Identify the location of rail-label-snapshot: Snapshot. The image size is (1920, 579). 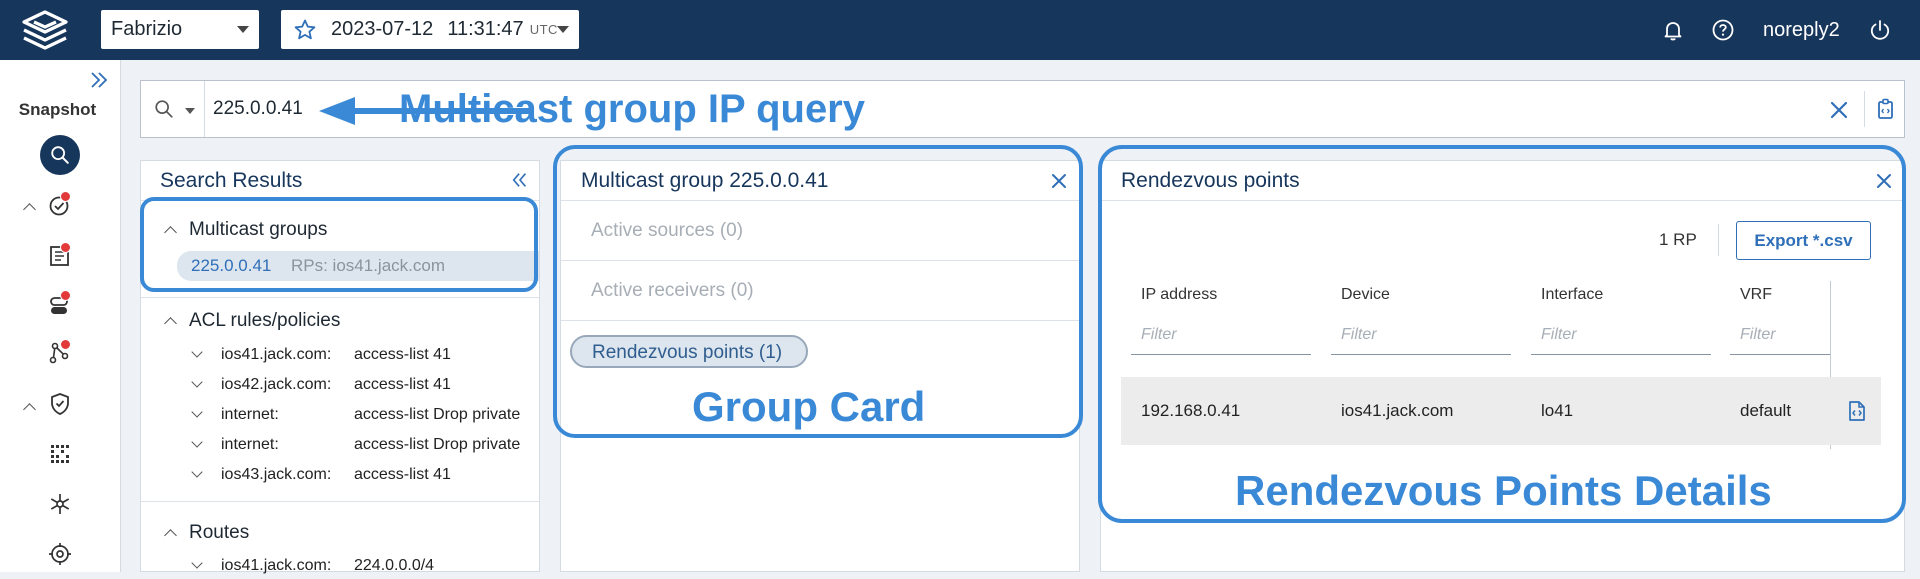
(57, 109).